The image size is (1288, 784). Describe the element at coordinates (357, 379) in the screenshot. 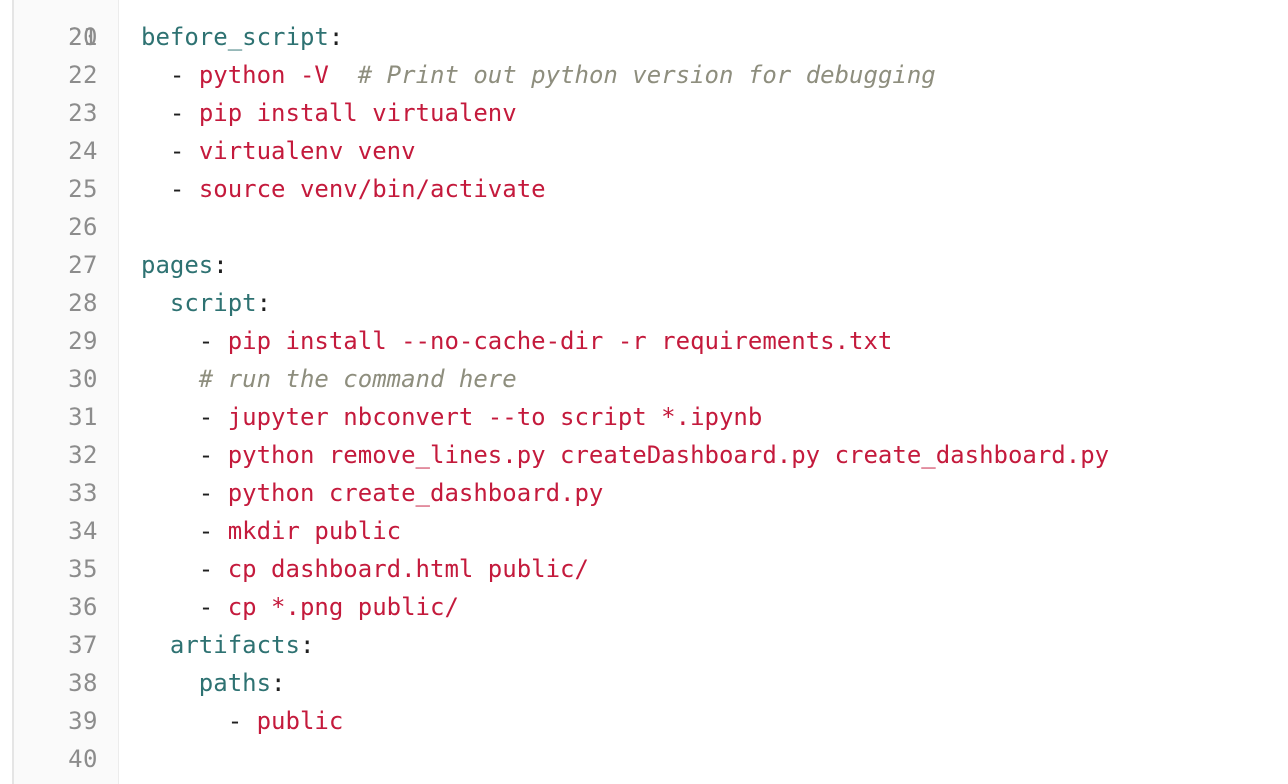

I see `yaml-comment: # run the command here` at that location.